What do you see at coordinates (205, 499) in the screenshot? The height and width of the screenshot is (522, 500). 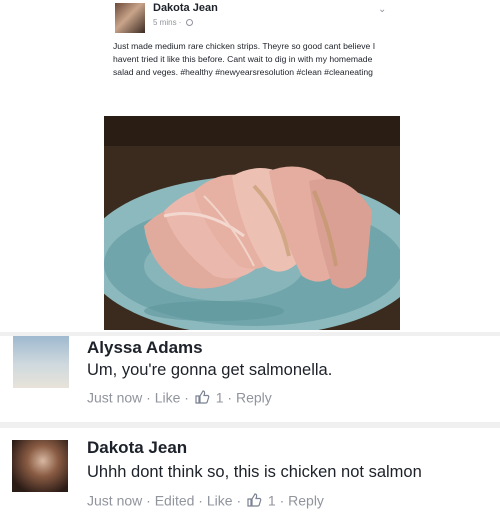 I see `comment-meta: Just now · Edited · Like · 1 · Reply` at bounding box center [205, 499].